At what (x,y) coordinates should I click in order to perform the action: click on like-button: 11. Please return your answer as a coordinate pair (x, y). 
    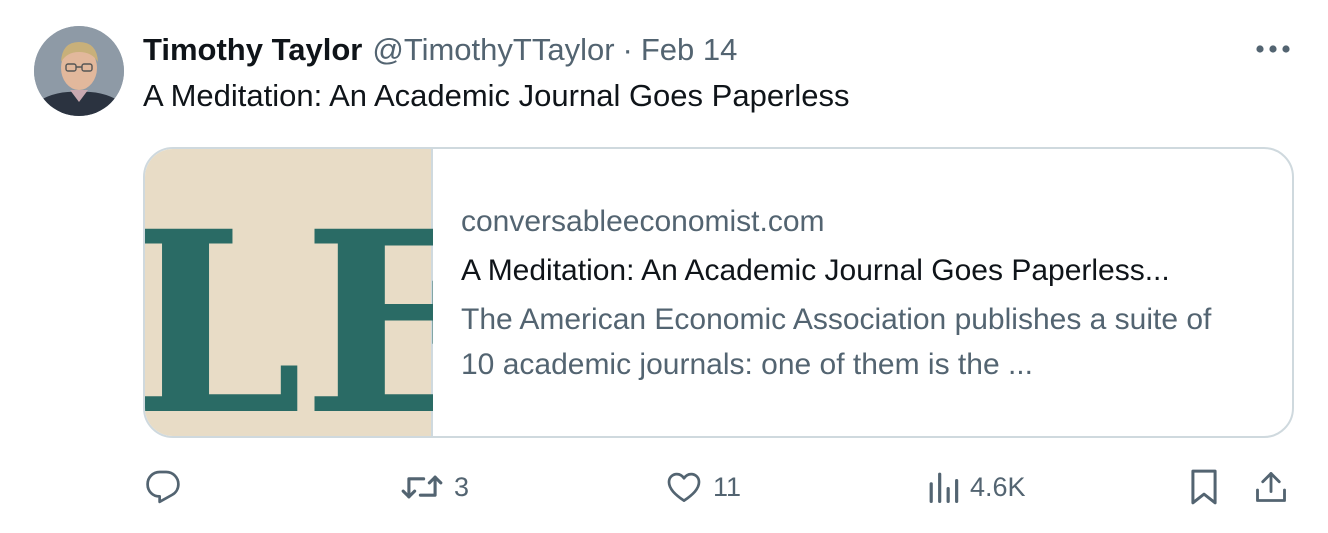
    Looking at the image, I should click on (703, 487).